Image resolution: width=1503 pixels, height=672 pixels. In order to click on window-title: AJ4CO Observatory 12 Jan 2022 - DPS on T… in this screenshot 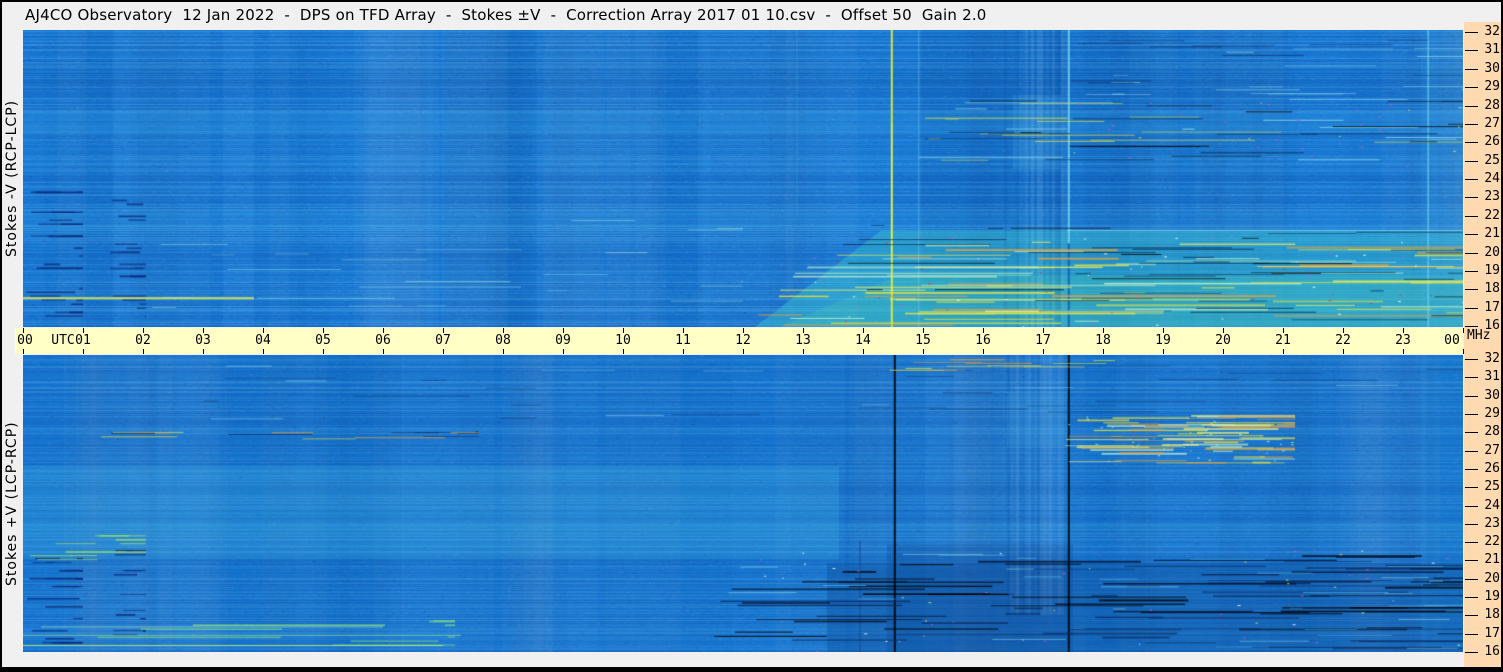, I will do `click(506, 15)`.